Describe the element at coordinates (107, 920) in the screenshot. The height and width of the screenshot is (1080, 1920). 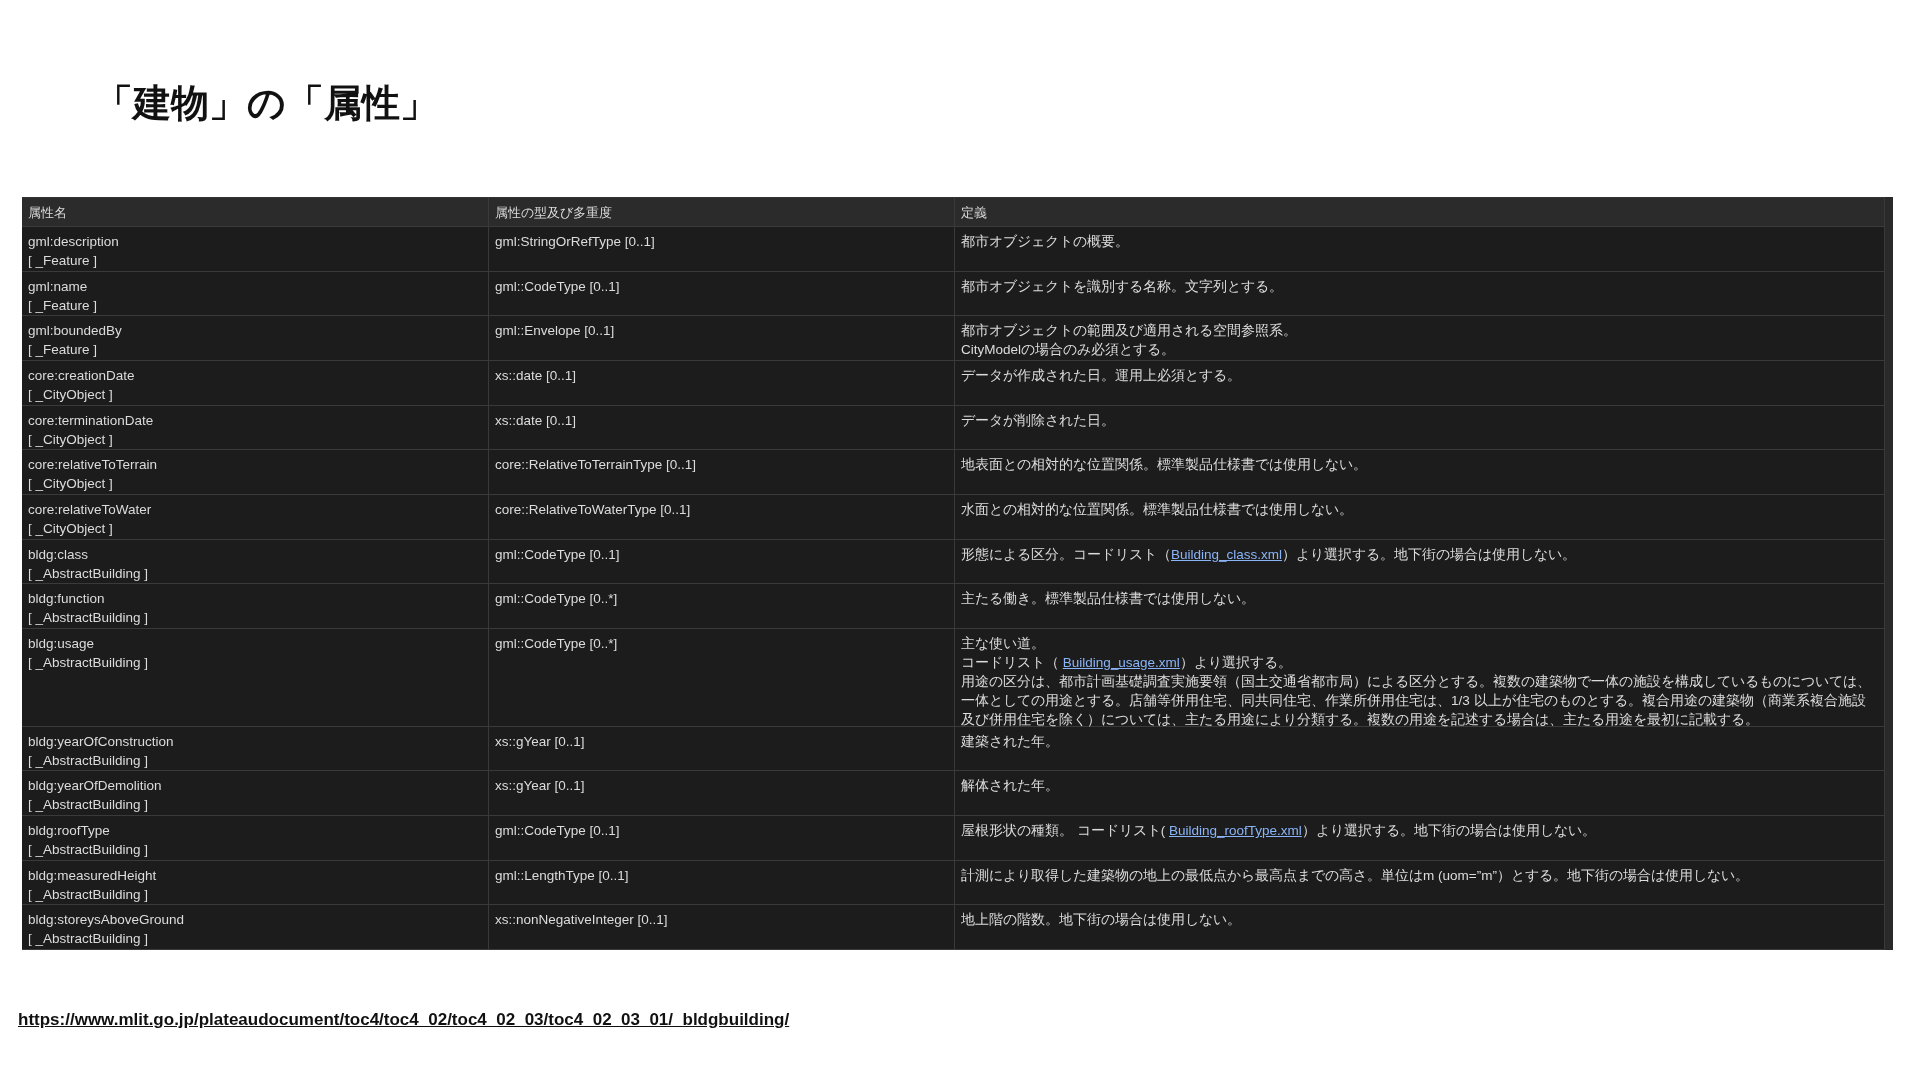
I see `attribute-name: bldg:storeysAboveGround` at that location.